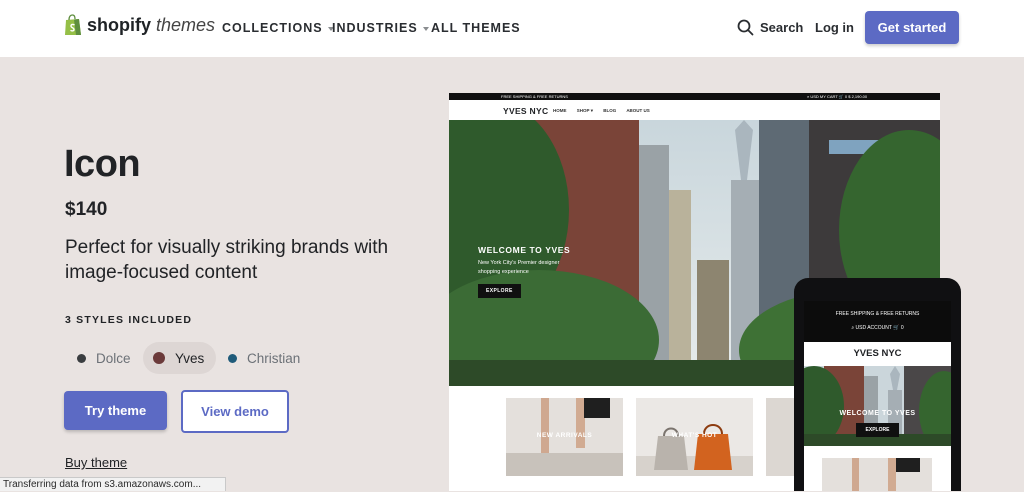 The height and width of the screenshot is (492, 1024). Describe the element at coordinates (610, 110) in the screenshot. I see `preview-nav-item: BLOG` at that location.